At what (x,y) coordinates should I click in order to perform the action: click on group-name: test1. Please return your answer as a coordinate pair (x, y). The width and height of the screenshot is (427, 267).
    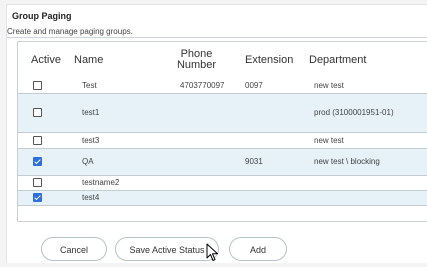
    Looking at the image, I should click on (108, 113).